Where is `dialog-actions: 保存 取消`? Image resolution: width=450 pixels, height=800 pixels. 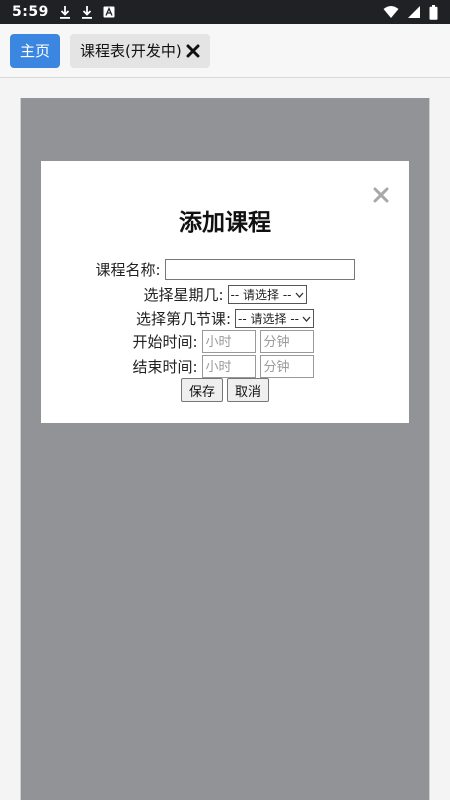
dialog-actions: 保存 取消 is located at coordinates (225, 390).